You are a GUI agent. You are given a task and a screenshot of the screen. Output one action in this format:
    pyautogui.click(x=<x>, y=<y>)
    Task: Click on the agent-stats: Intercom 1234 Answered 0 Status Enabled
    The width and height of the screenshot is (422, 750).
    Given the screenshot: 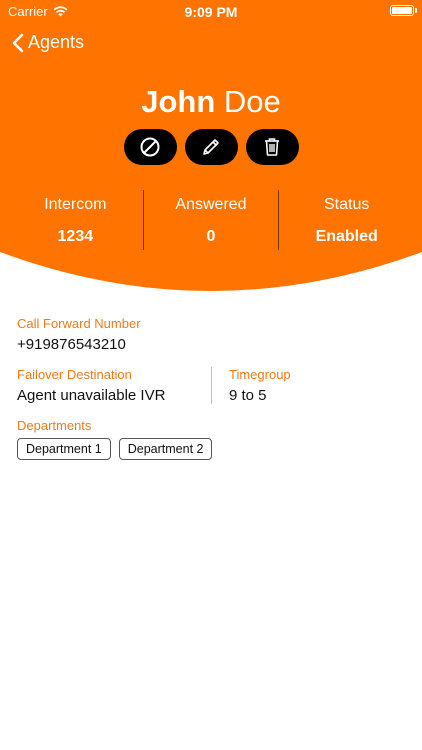 What is the action you would take?
    pyautogui.click(x=211, y=220)
    